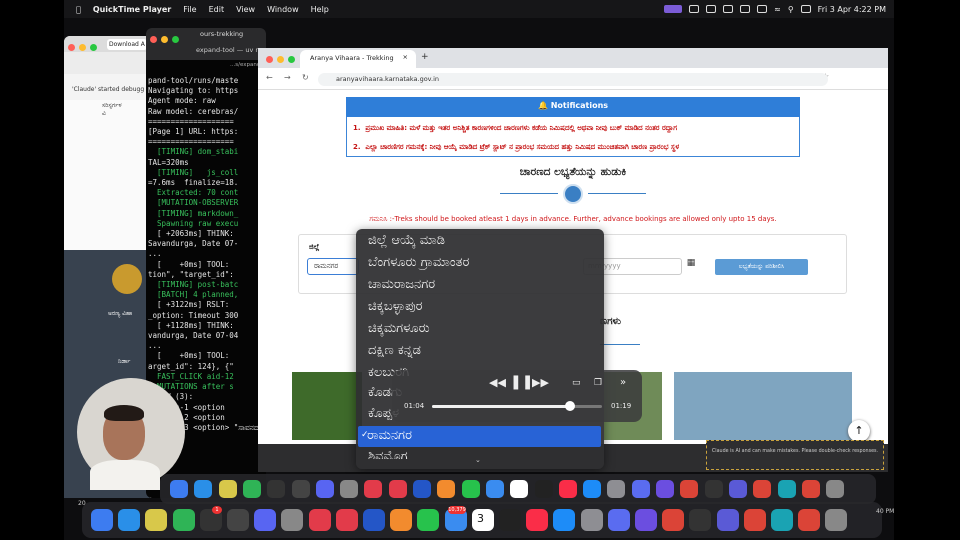 The image size is (960, 540). What do you see at coordinates (401, 284) in the screenshot?
I see `dropdown-option: ಚಾಮರಾಜನಗರ` at bounding box center [401, 284].